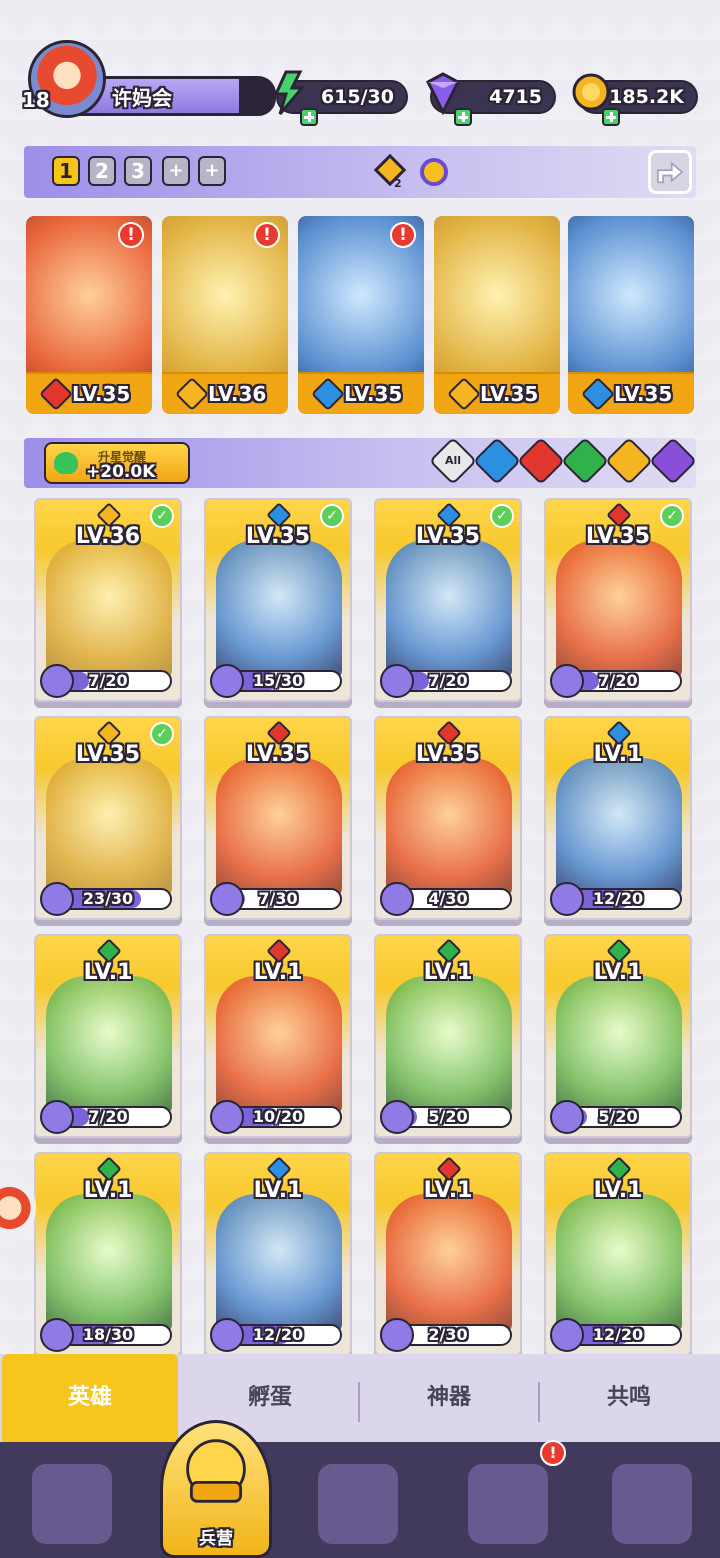 The width and height of the screenshot is (720, 1558). What do you see at coordinates (225, 315) in the screenshot?
I see `team-hero-card: LV.36!` at bounding box center [225, 315].